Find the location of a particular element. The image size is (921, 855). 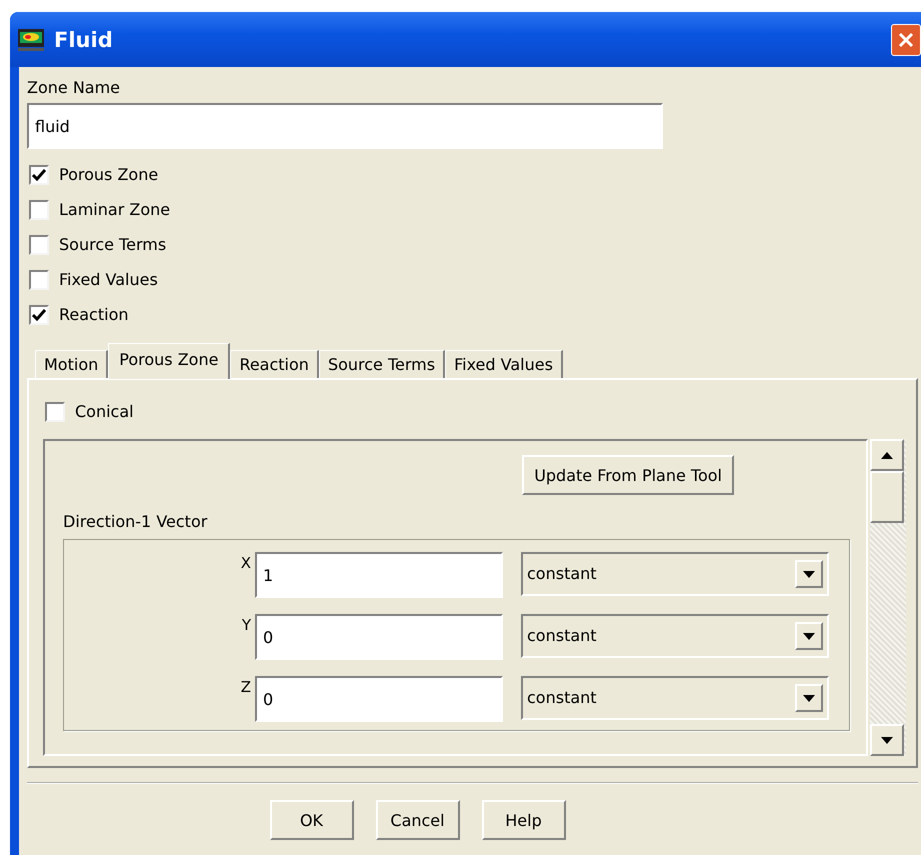

checkbox-label: Laminar Zone is located at coordinates (114, 209).